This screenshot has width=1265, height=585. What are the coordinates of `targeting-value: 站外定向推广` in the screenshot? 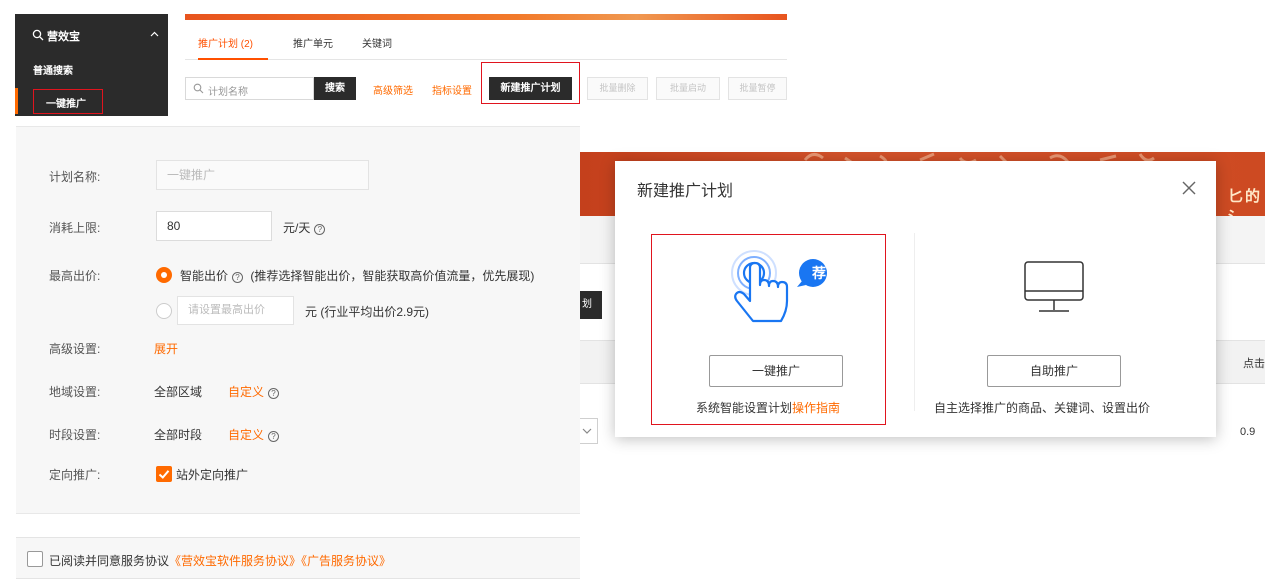 It's located at (212, 475).